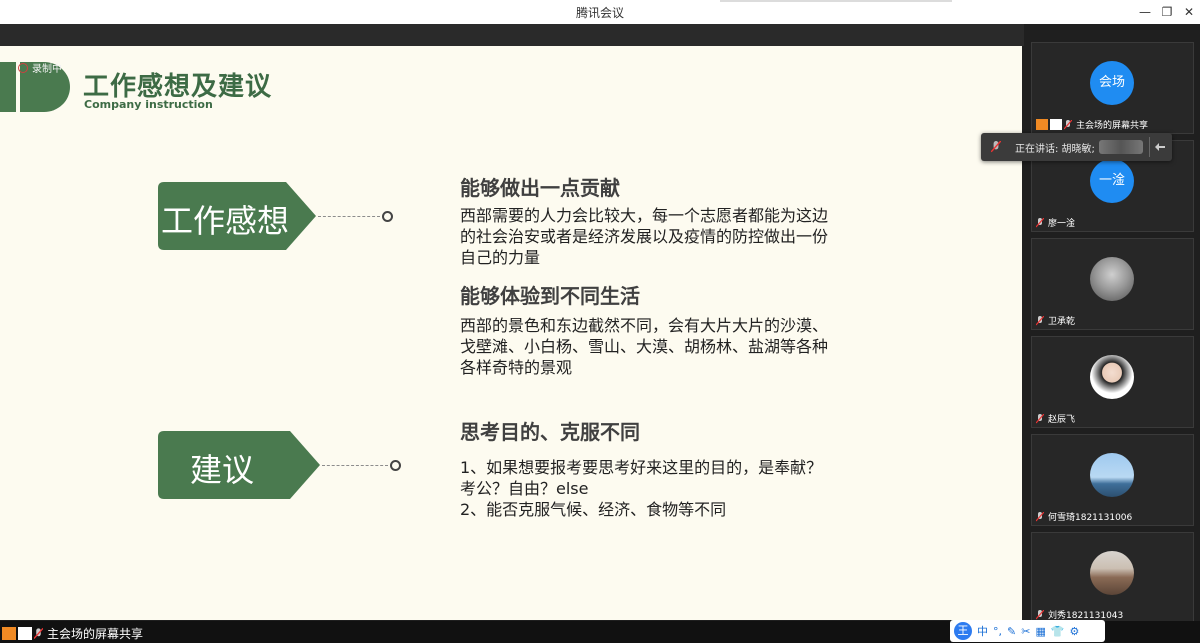 The image size is (1200, 643). What do you see at coordinates (540, 188) in the screenshot?
I see `heading: 能够做出一点贡献` at bounding box center [540, 188].